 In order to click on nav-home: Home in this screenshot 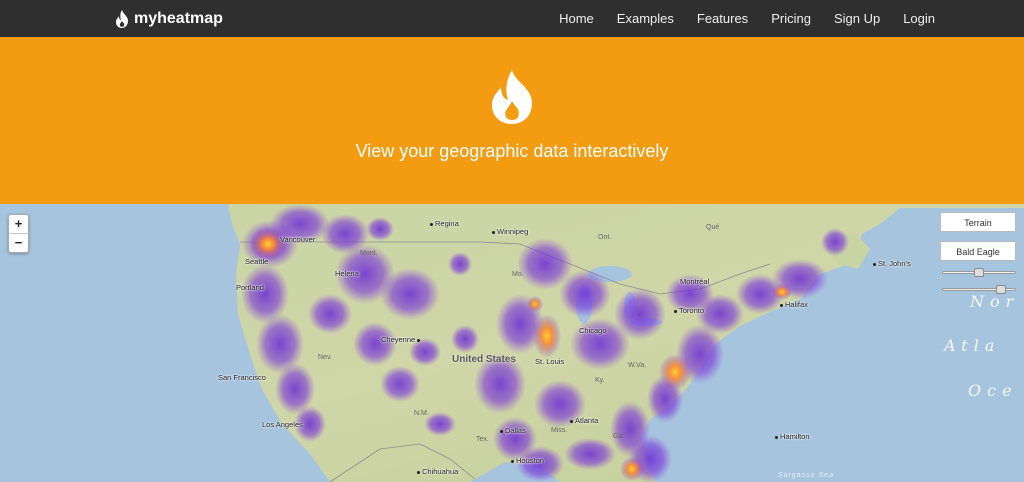, I will do `click(576, 18)`.